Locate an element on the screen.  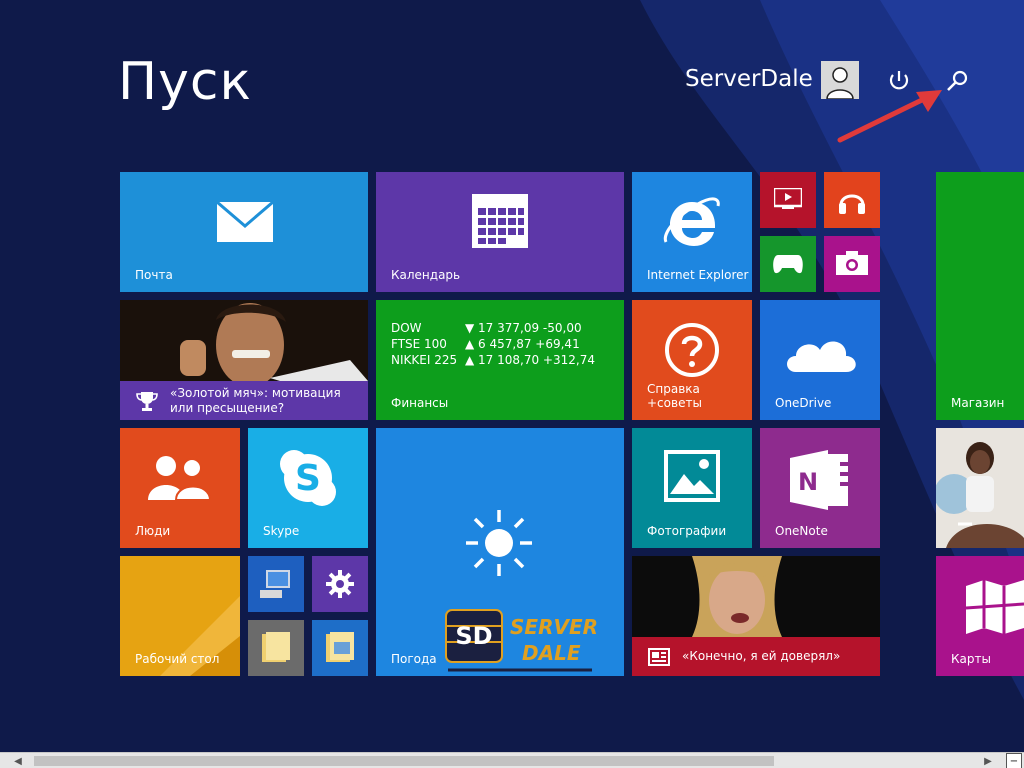
tile-label: Internet Explorer is located at coordinates (698, 275).